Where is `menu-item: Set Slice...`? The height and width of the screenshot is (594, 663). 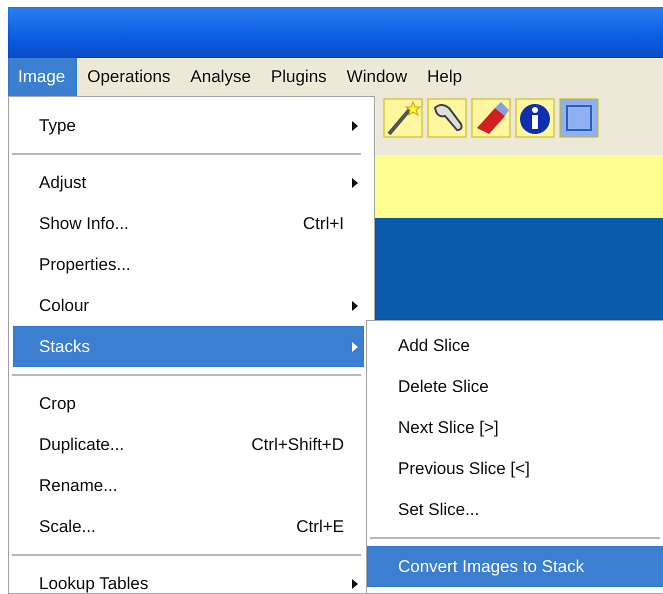
menu-item: Set Slice... is located at coordinates (515, 509).